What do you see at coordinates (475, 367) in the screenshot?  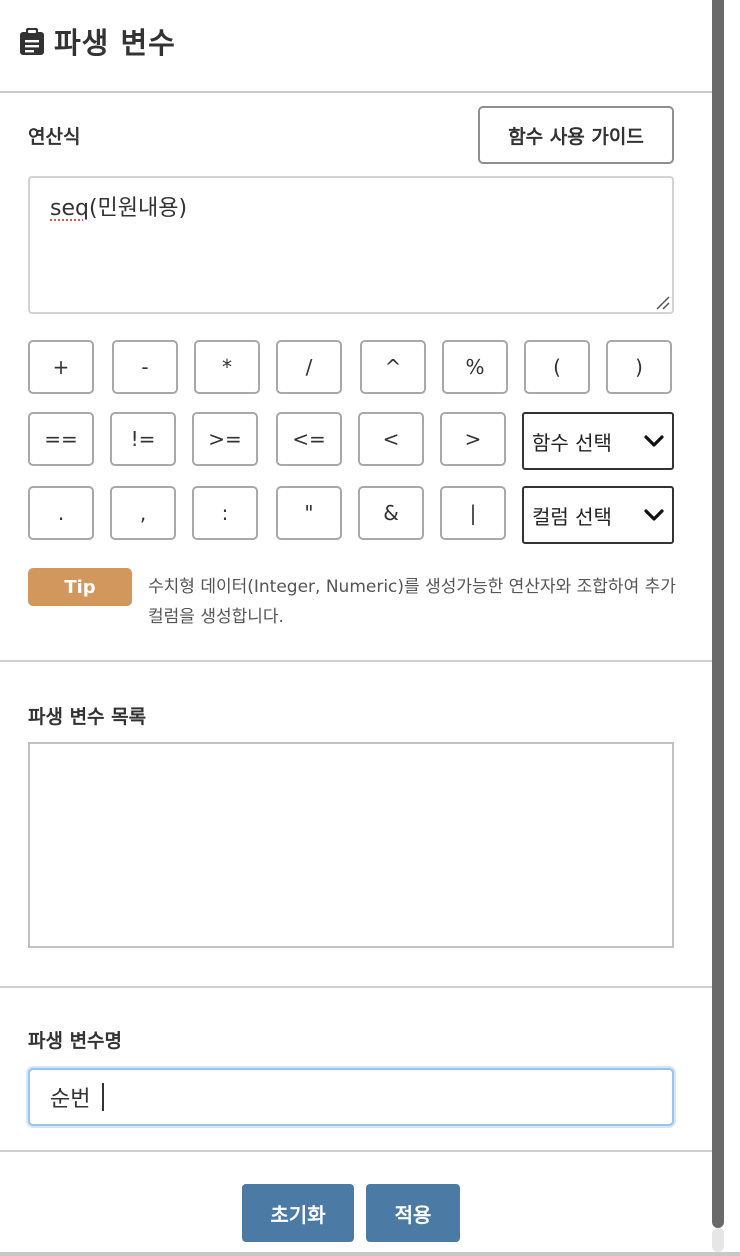 I see `op-modulo-button: %` at bounding box center [475, 367].